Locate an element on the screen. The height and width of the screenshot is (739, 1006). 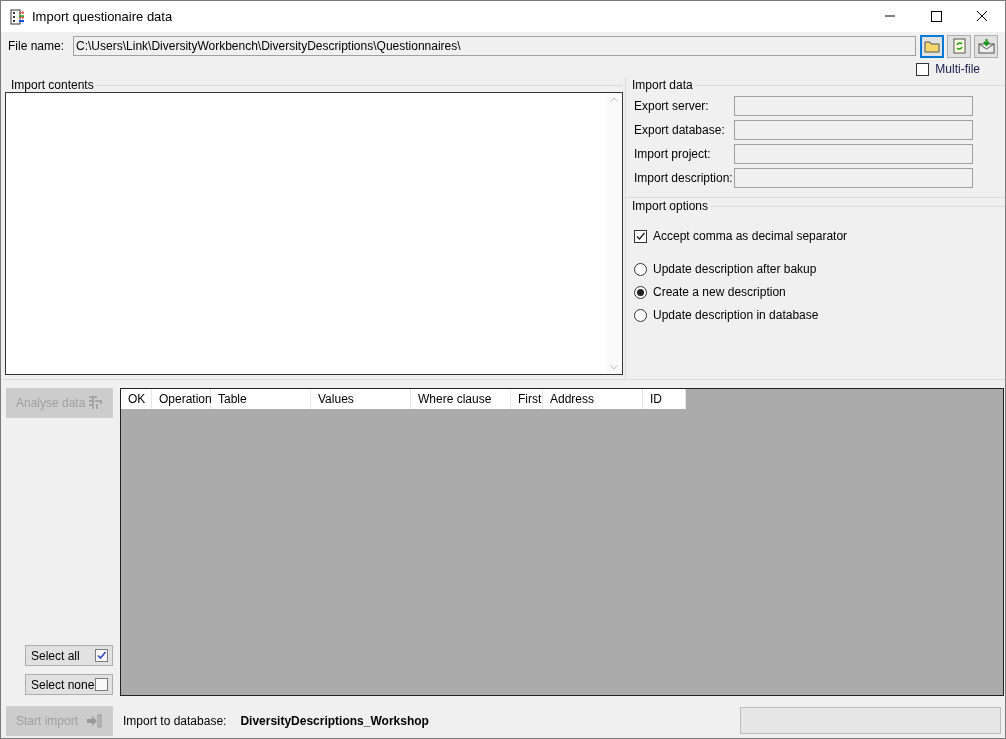
field-label: Import to database: is located at coordinates (175, 721).